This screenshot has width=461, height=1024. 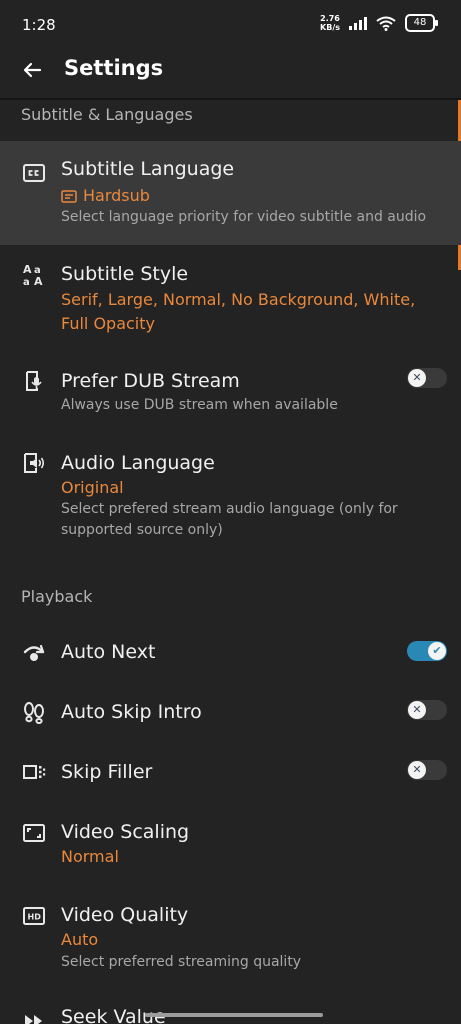 I want to click on setting-description: Select preferred streaming quality, so click(x=181, y=962).